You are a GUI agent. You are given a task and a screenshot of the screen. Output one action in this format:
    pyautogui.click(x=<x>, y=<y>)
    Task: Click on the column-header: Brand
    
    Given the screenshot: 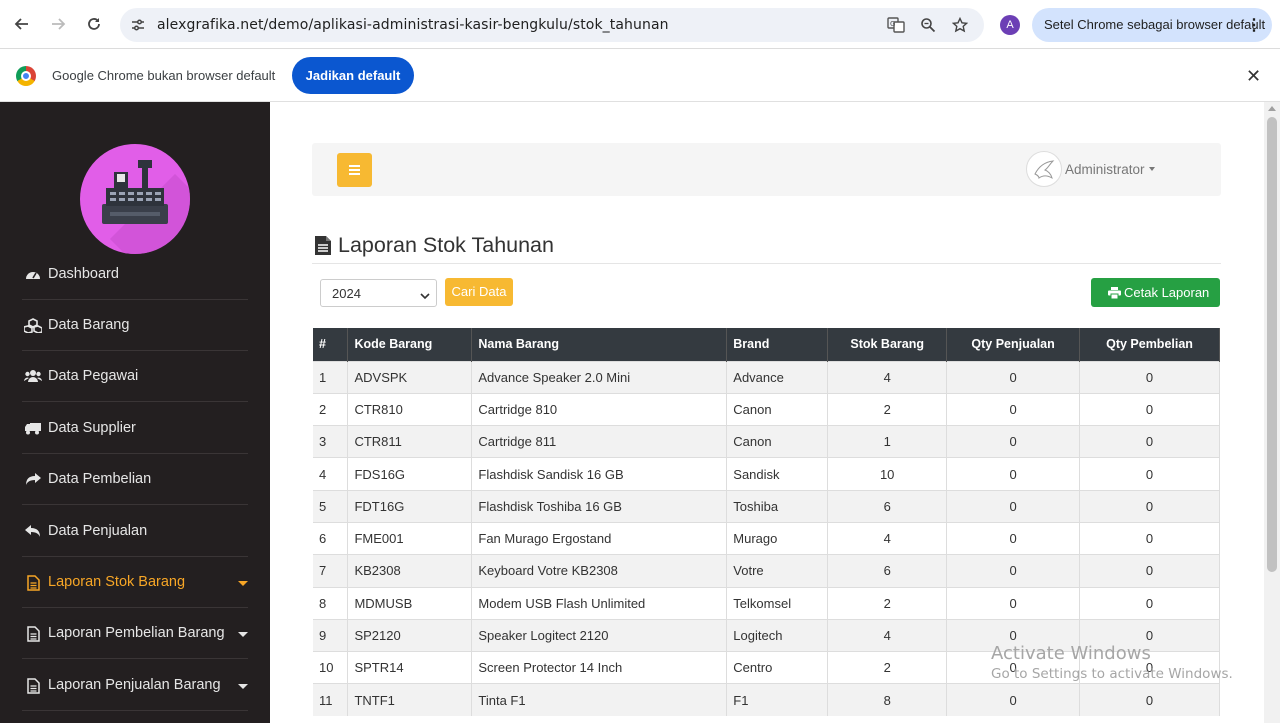 What is the action you would take?
    pyautogui.click(x=777, y=344)
    